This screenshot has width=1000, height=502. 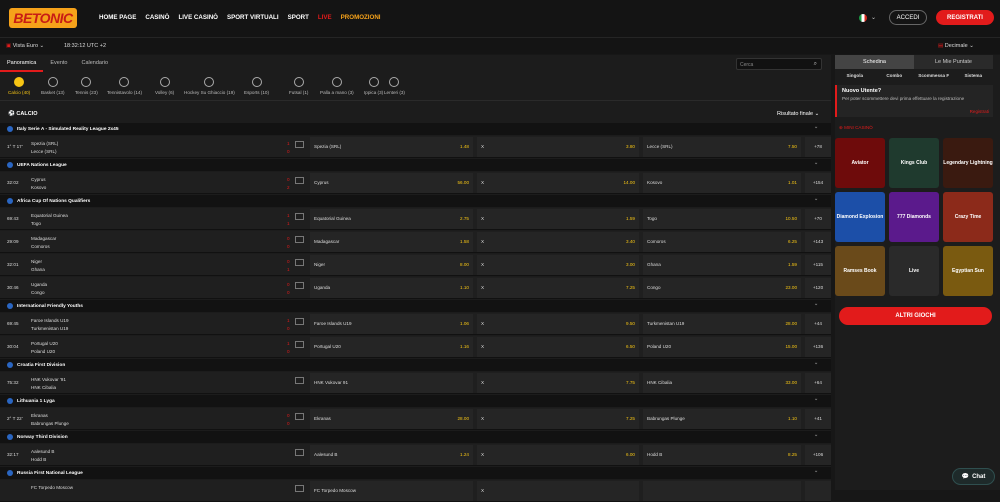 What do you see at coordinates (198, 17) in the screenshot?
I see `nav-live-casino: LIVE CASINÒ` at bounding box center [198, 17].